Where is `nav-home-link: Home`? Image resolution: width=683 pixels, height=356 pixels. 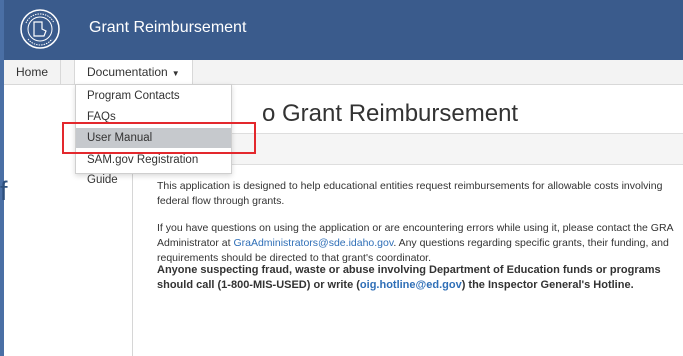 nav-home-link: Home is located at coordinates (33, 72).